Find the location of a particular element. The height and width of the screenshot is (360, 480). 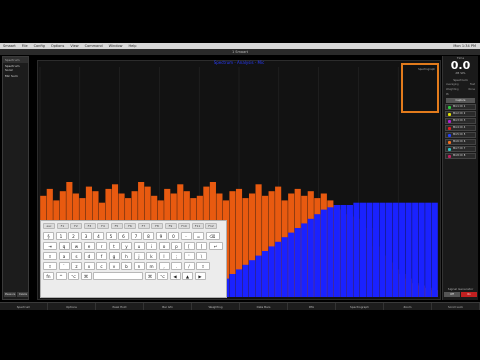

keyboard-key: ↵ is located at coordinates (215, 246).